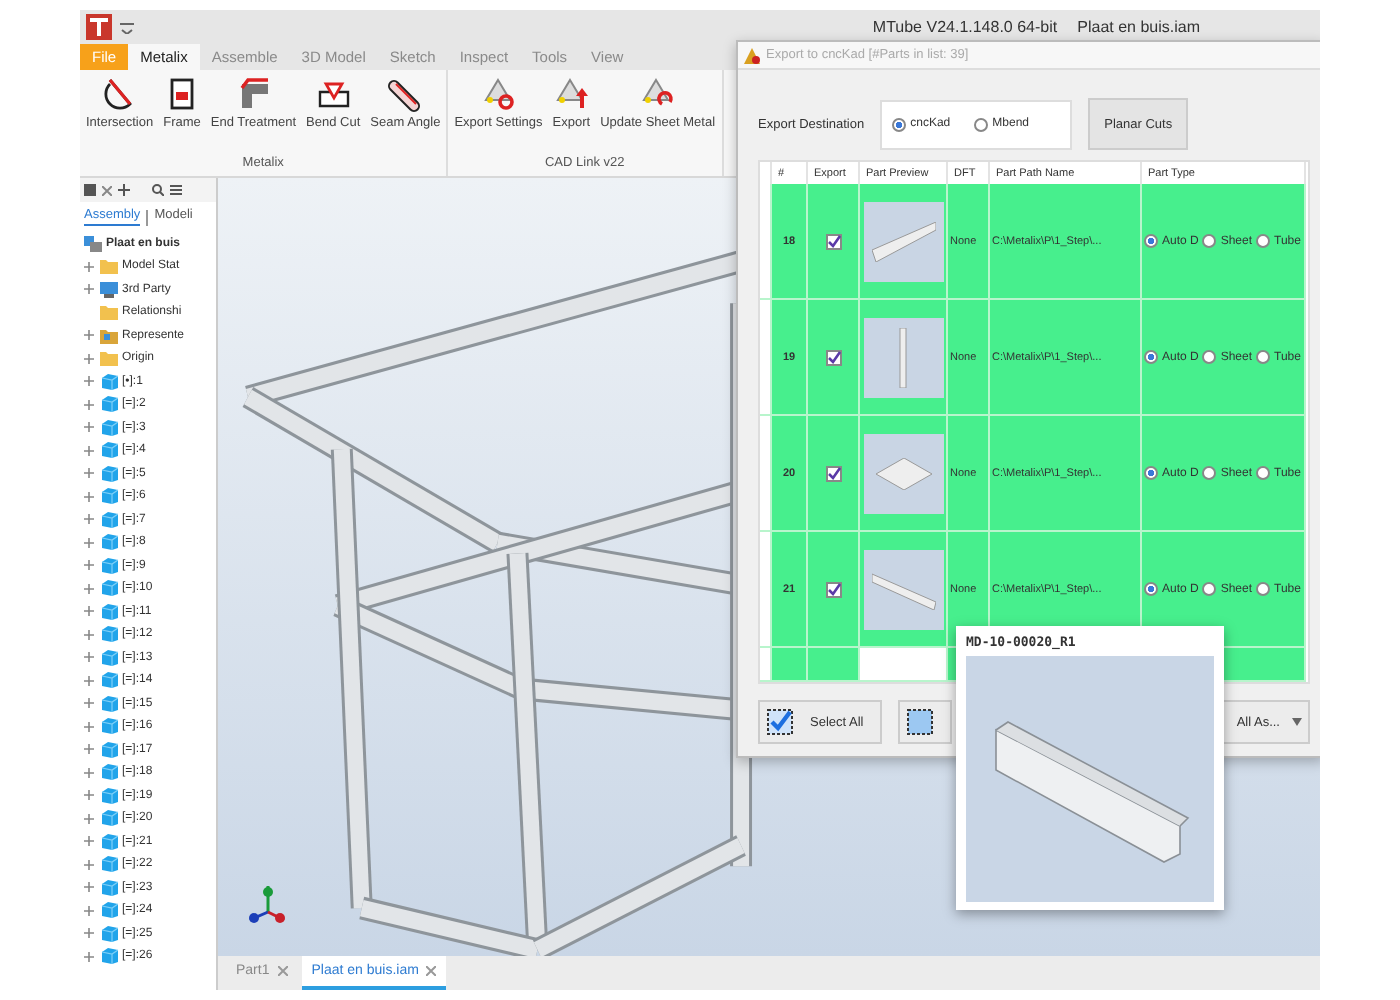 This screenshot has width=1400, height=1000. I want to click on caret-icon, so click(1297, 722).